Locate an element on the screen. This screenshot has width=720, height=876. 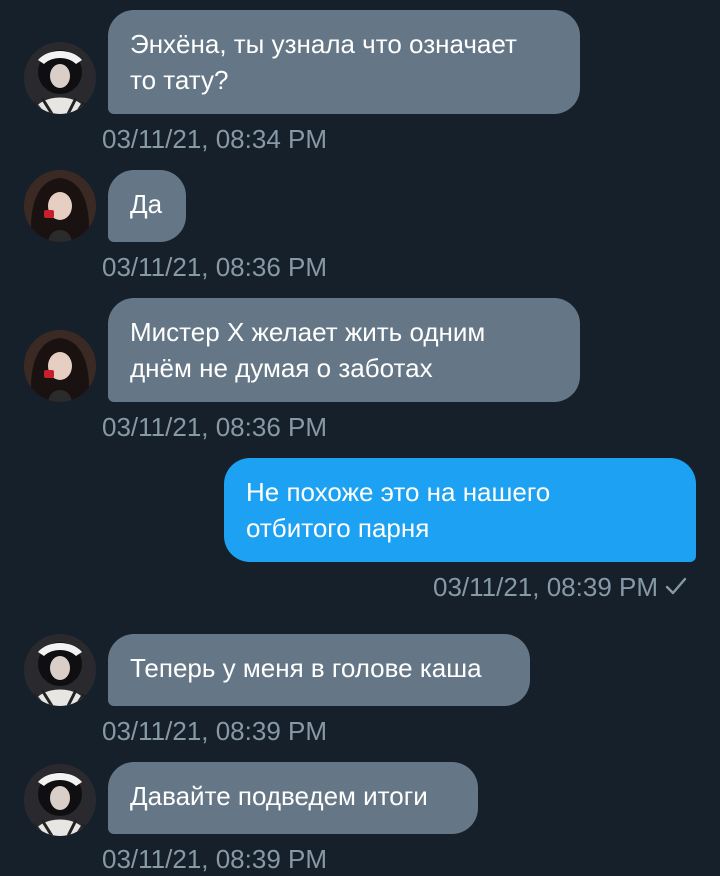
checkmark-icon is located at coordinates (676, 587).